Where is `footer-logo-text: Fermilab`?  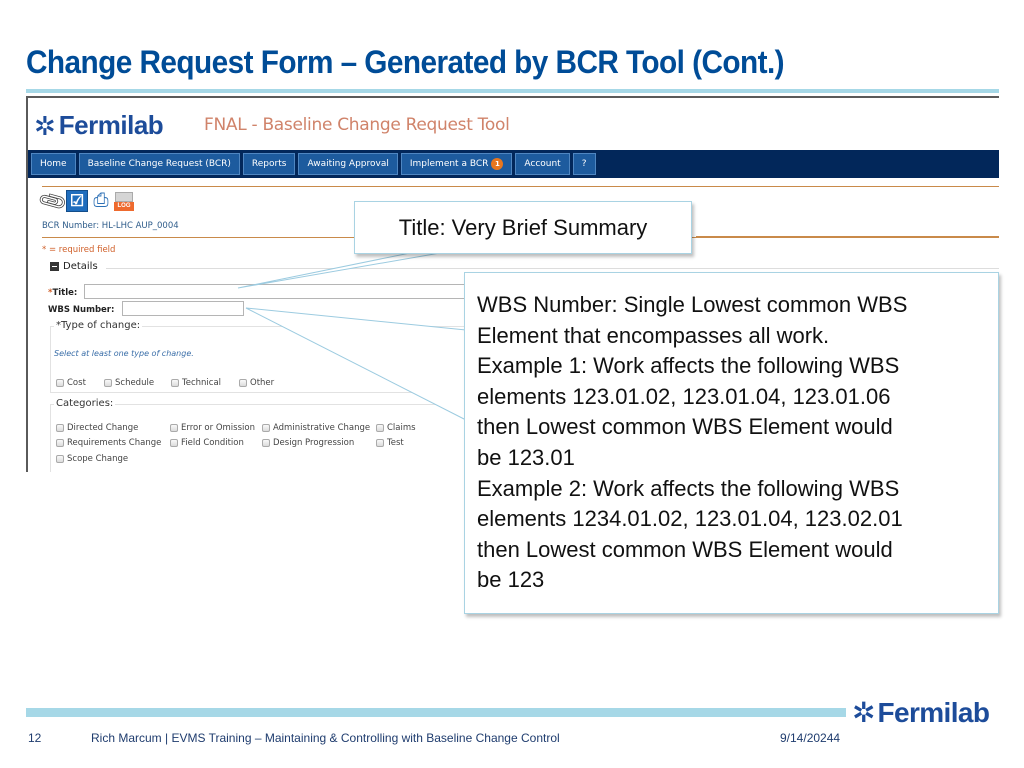 footer-logo-text: Fermilab is located at coordinates (933, 712).